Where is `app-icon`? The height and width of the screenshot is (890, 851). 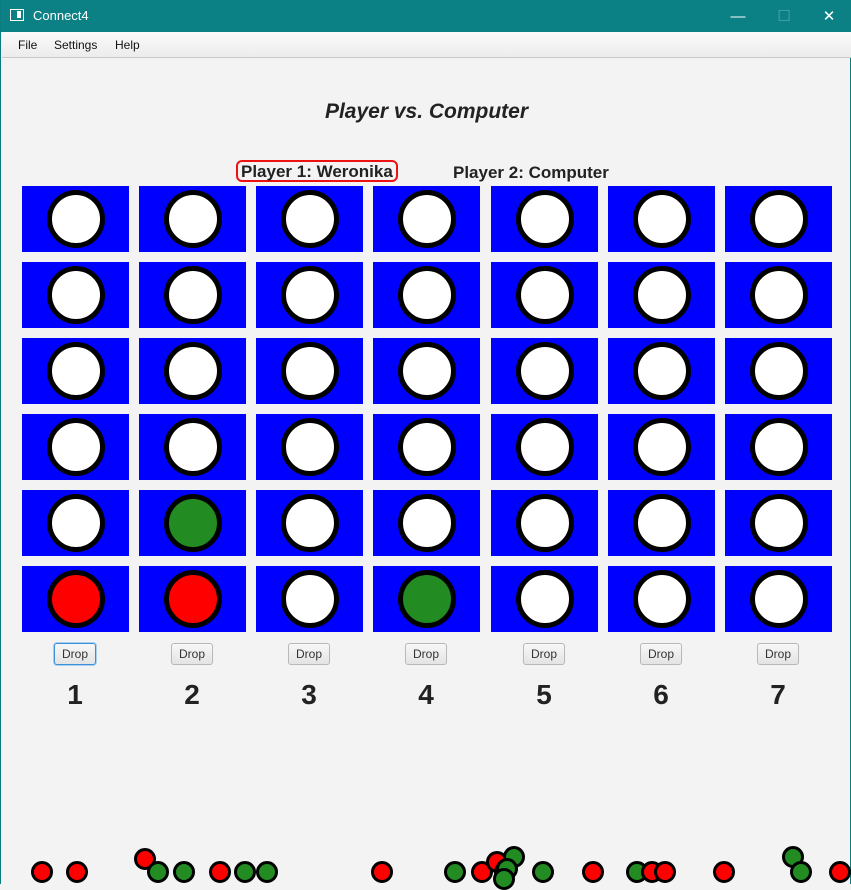
app-icon is located at coordinates (17, 15).